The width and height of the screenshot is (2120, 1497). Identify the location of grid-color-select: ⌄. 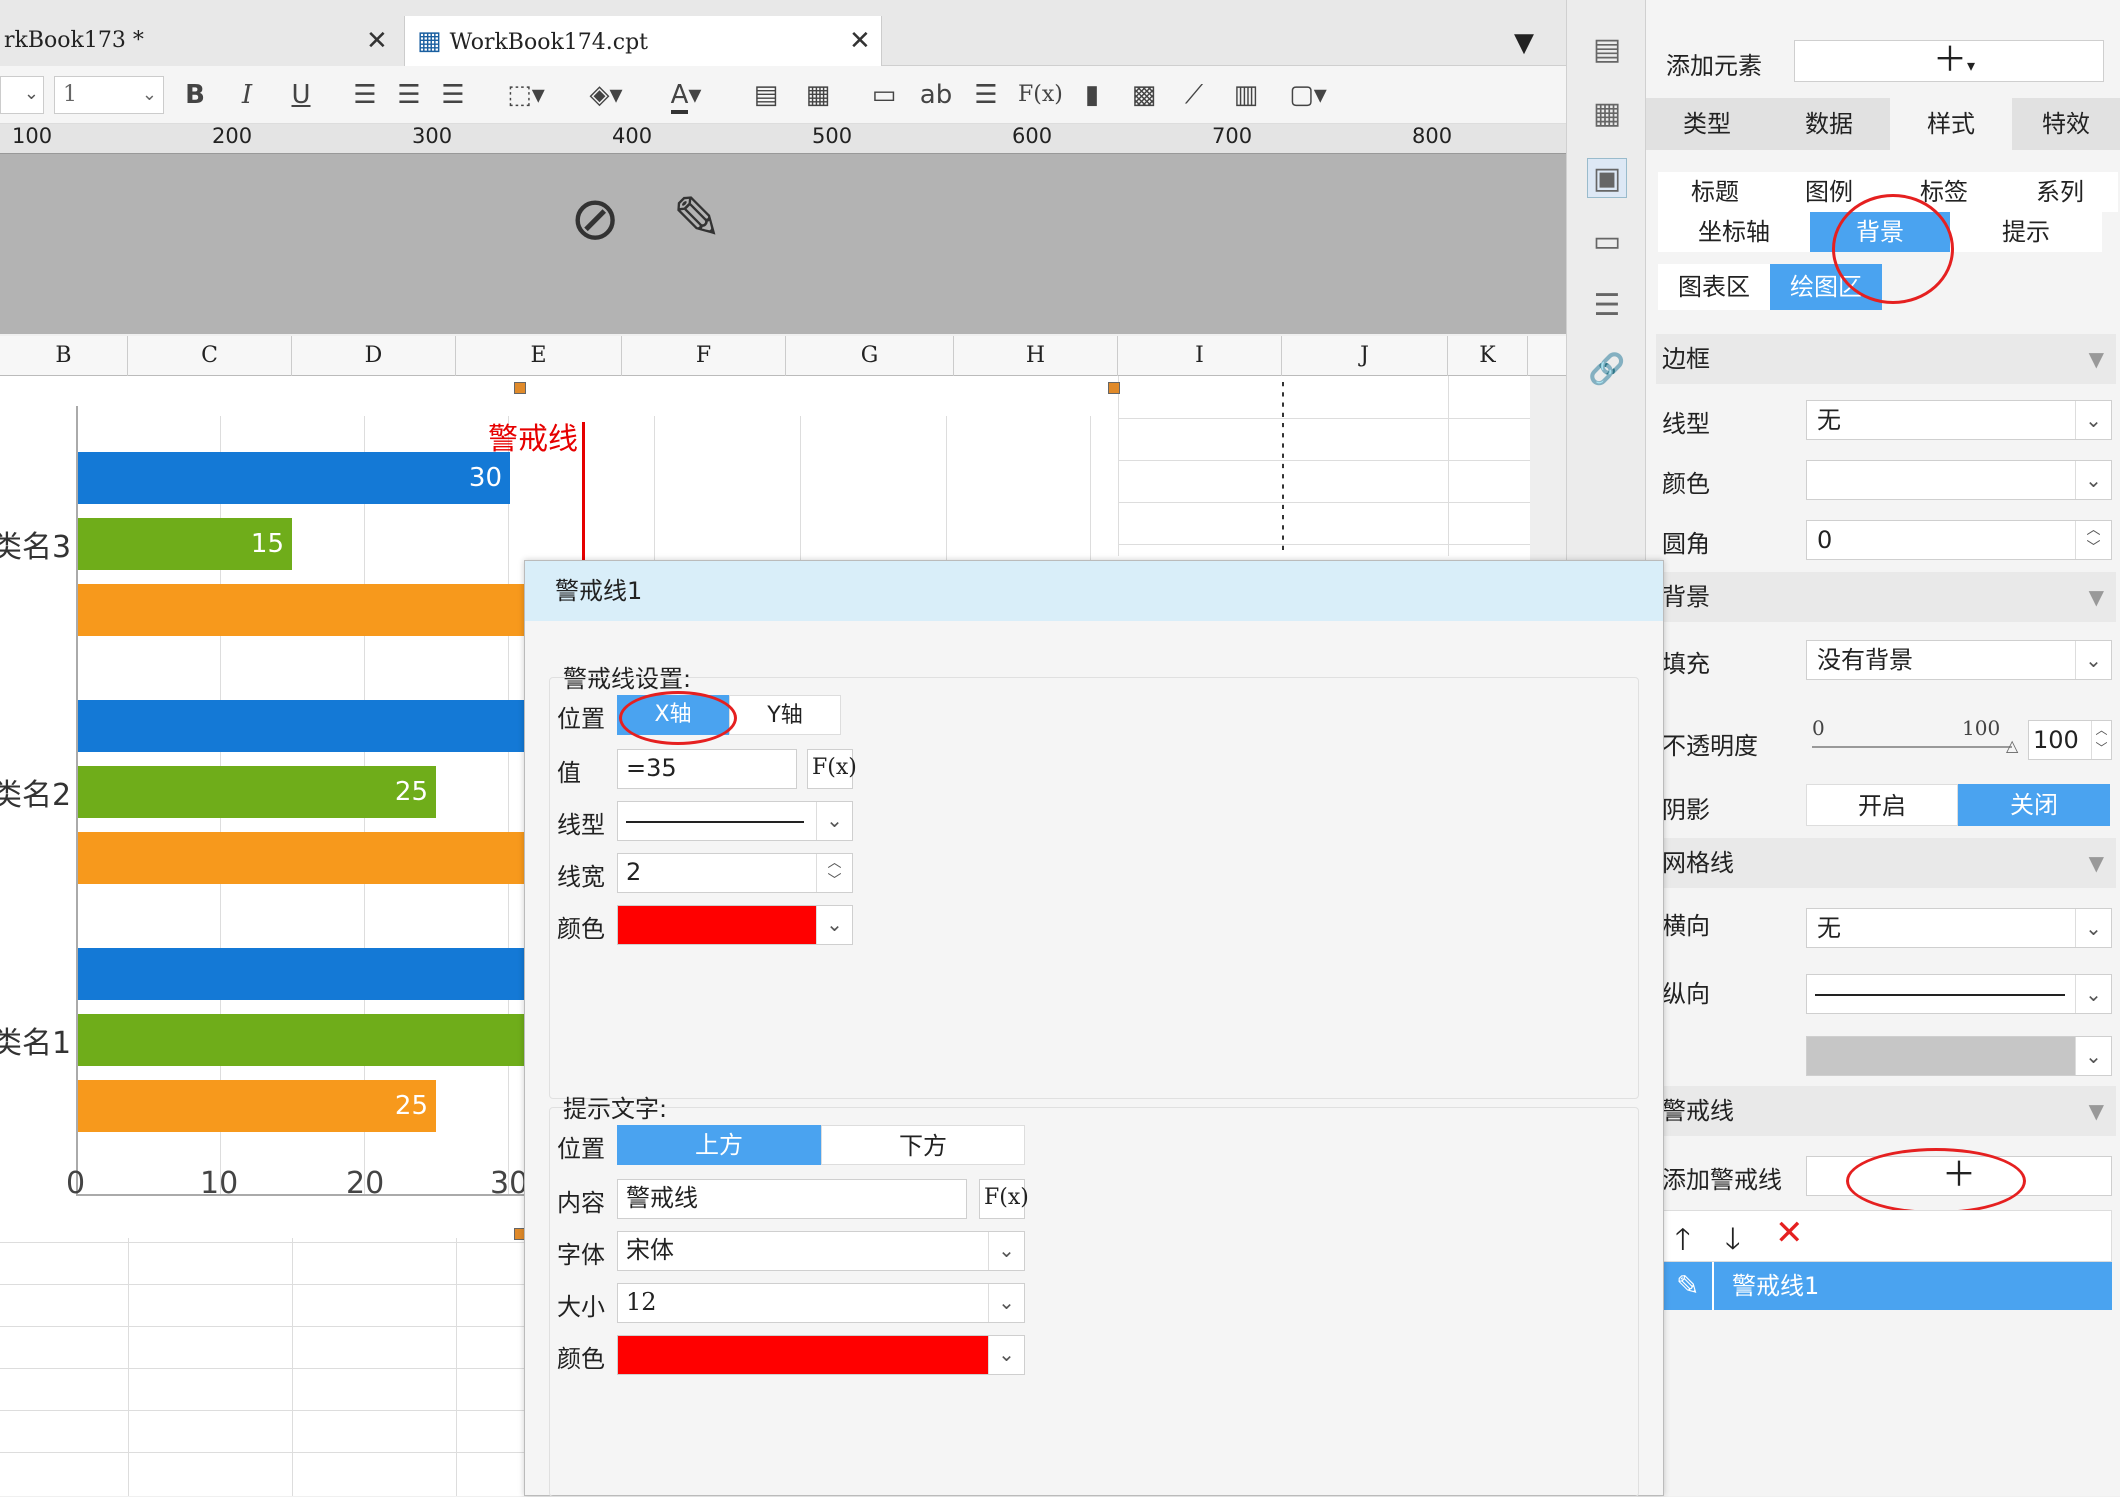
(1959, 1056).